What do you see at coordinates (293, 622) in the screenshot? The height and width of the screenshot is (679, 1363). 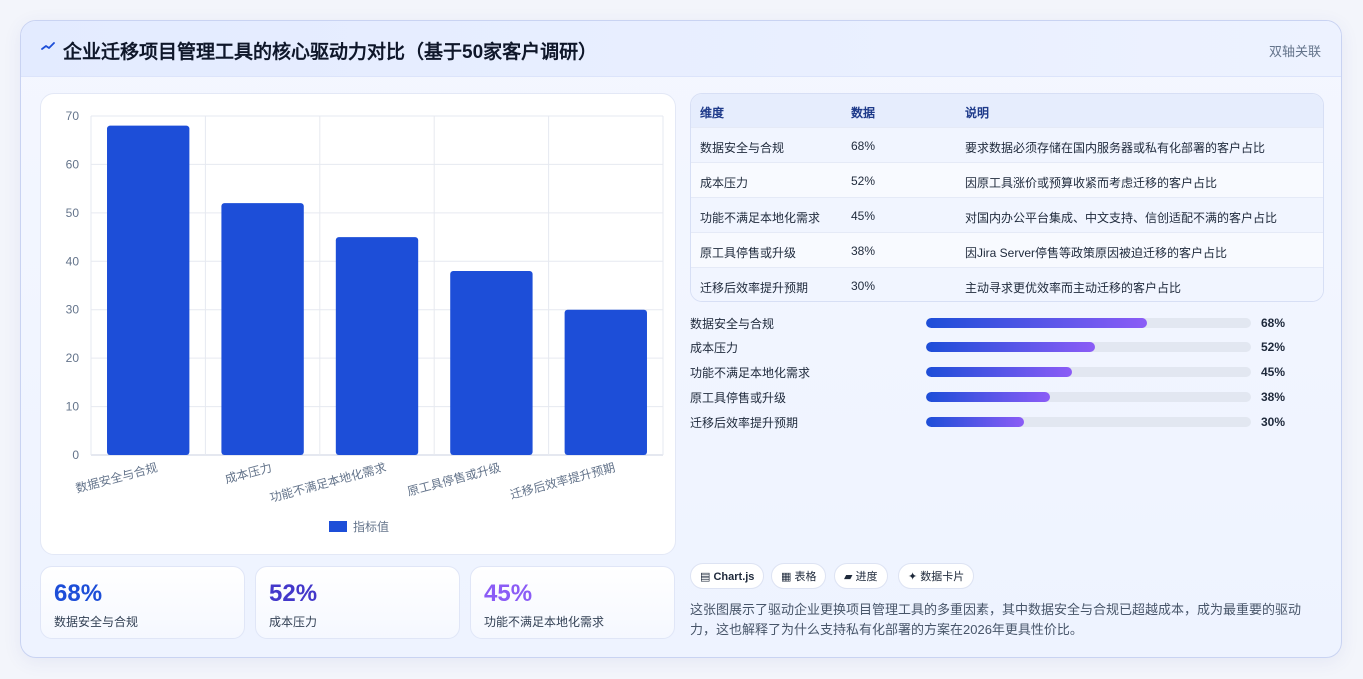 I see `stat-label: 成本压力` at bounding box center [293, 622].